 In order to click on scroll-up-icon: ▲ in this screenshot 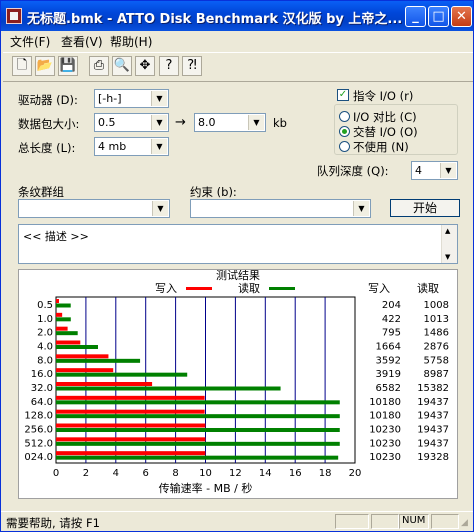, I will do `click(447, 231)`.